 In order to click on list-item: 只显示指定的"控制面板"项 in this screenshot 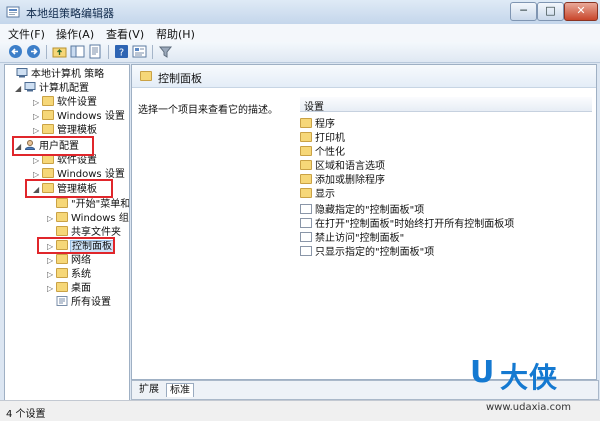, I will do `click(367, 250)`.